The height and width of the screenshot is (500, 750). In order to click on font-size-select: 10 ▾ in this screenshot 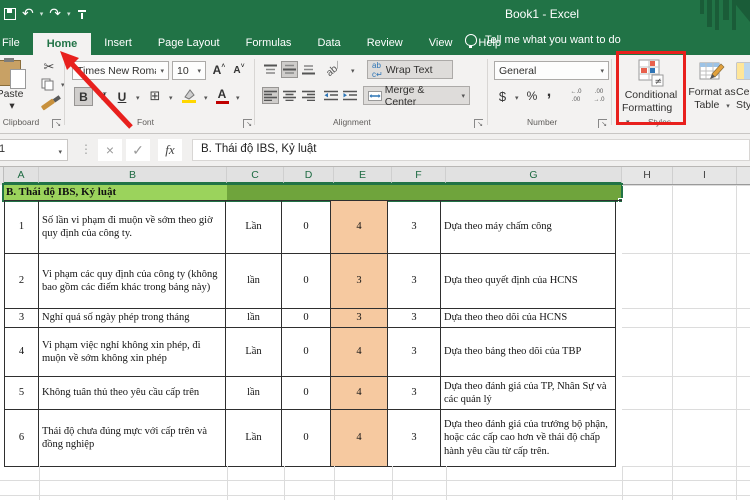, I will do `click(189, 70)`.